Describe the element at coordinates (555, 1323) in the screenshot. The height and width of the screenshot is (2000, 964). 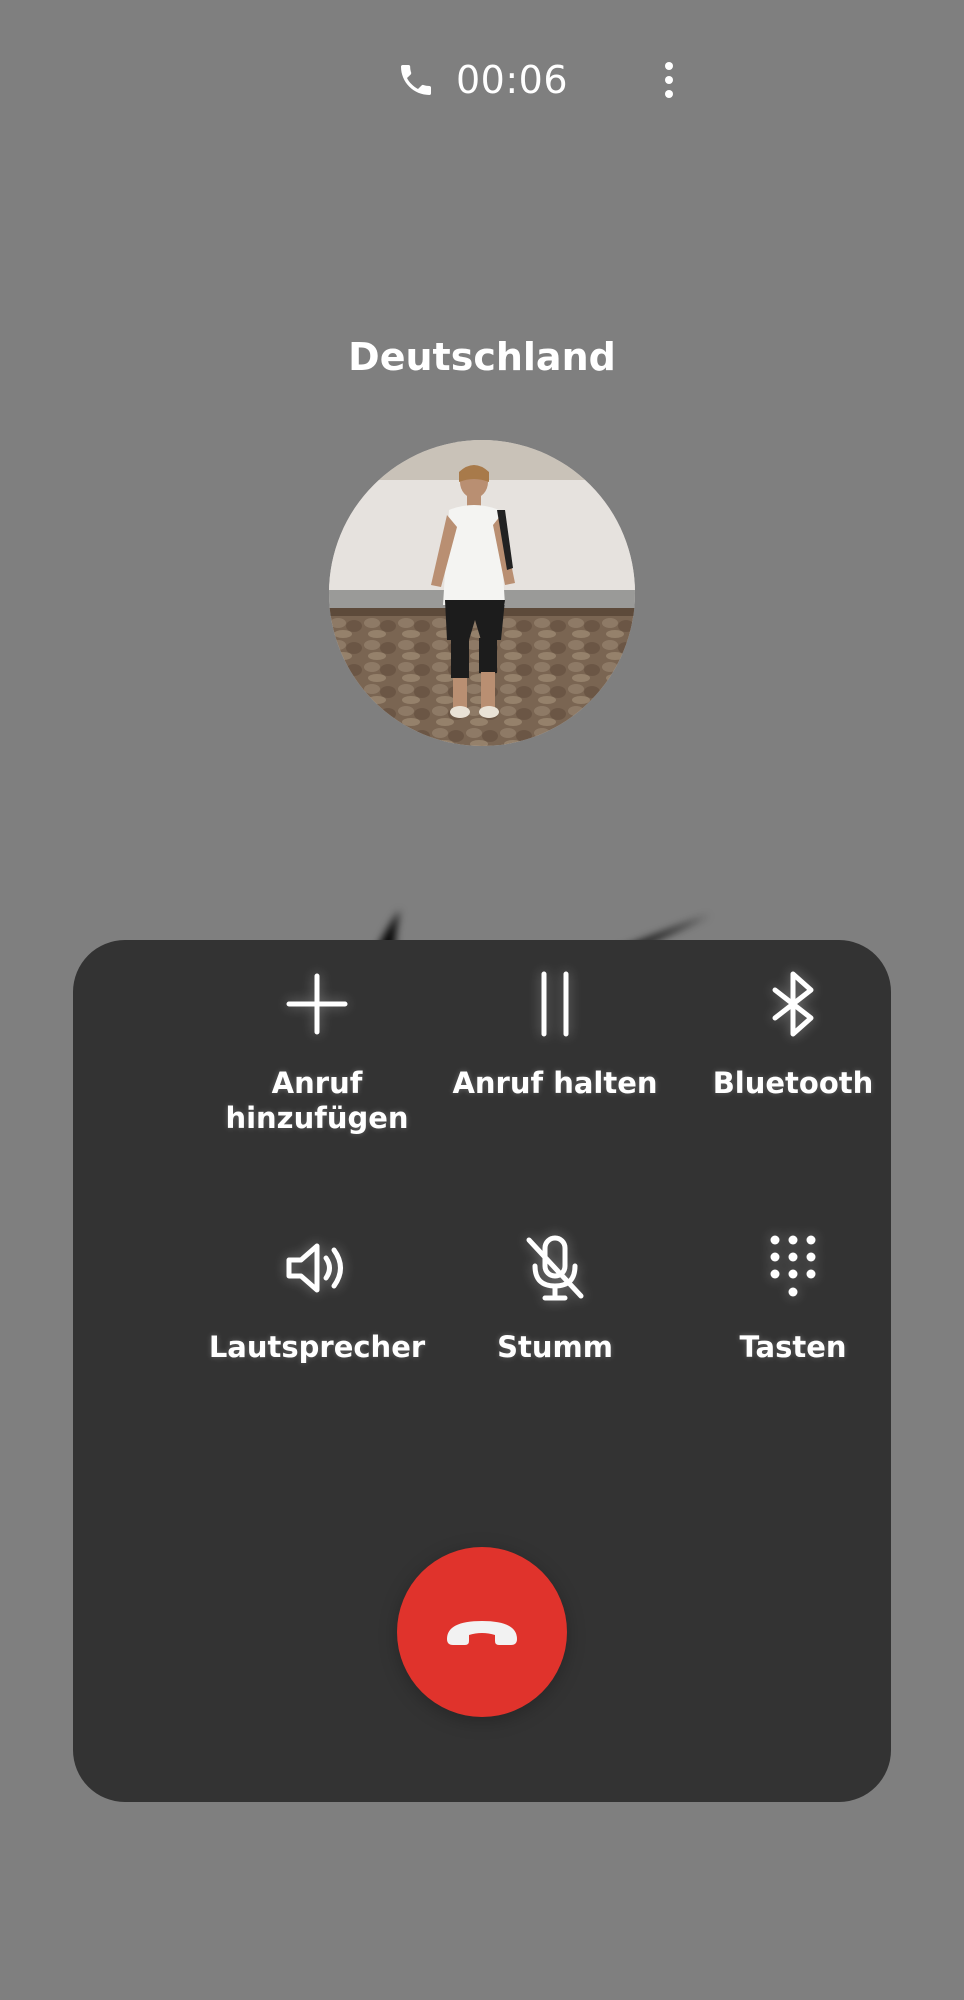
I see `mute-button: Stumm` at that location.